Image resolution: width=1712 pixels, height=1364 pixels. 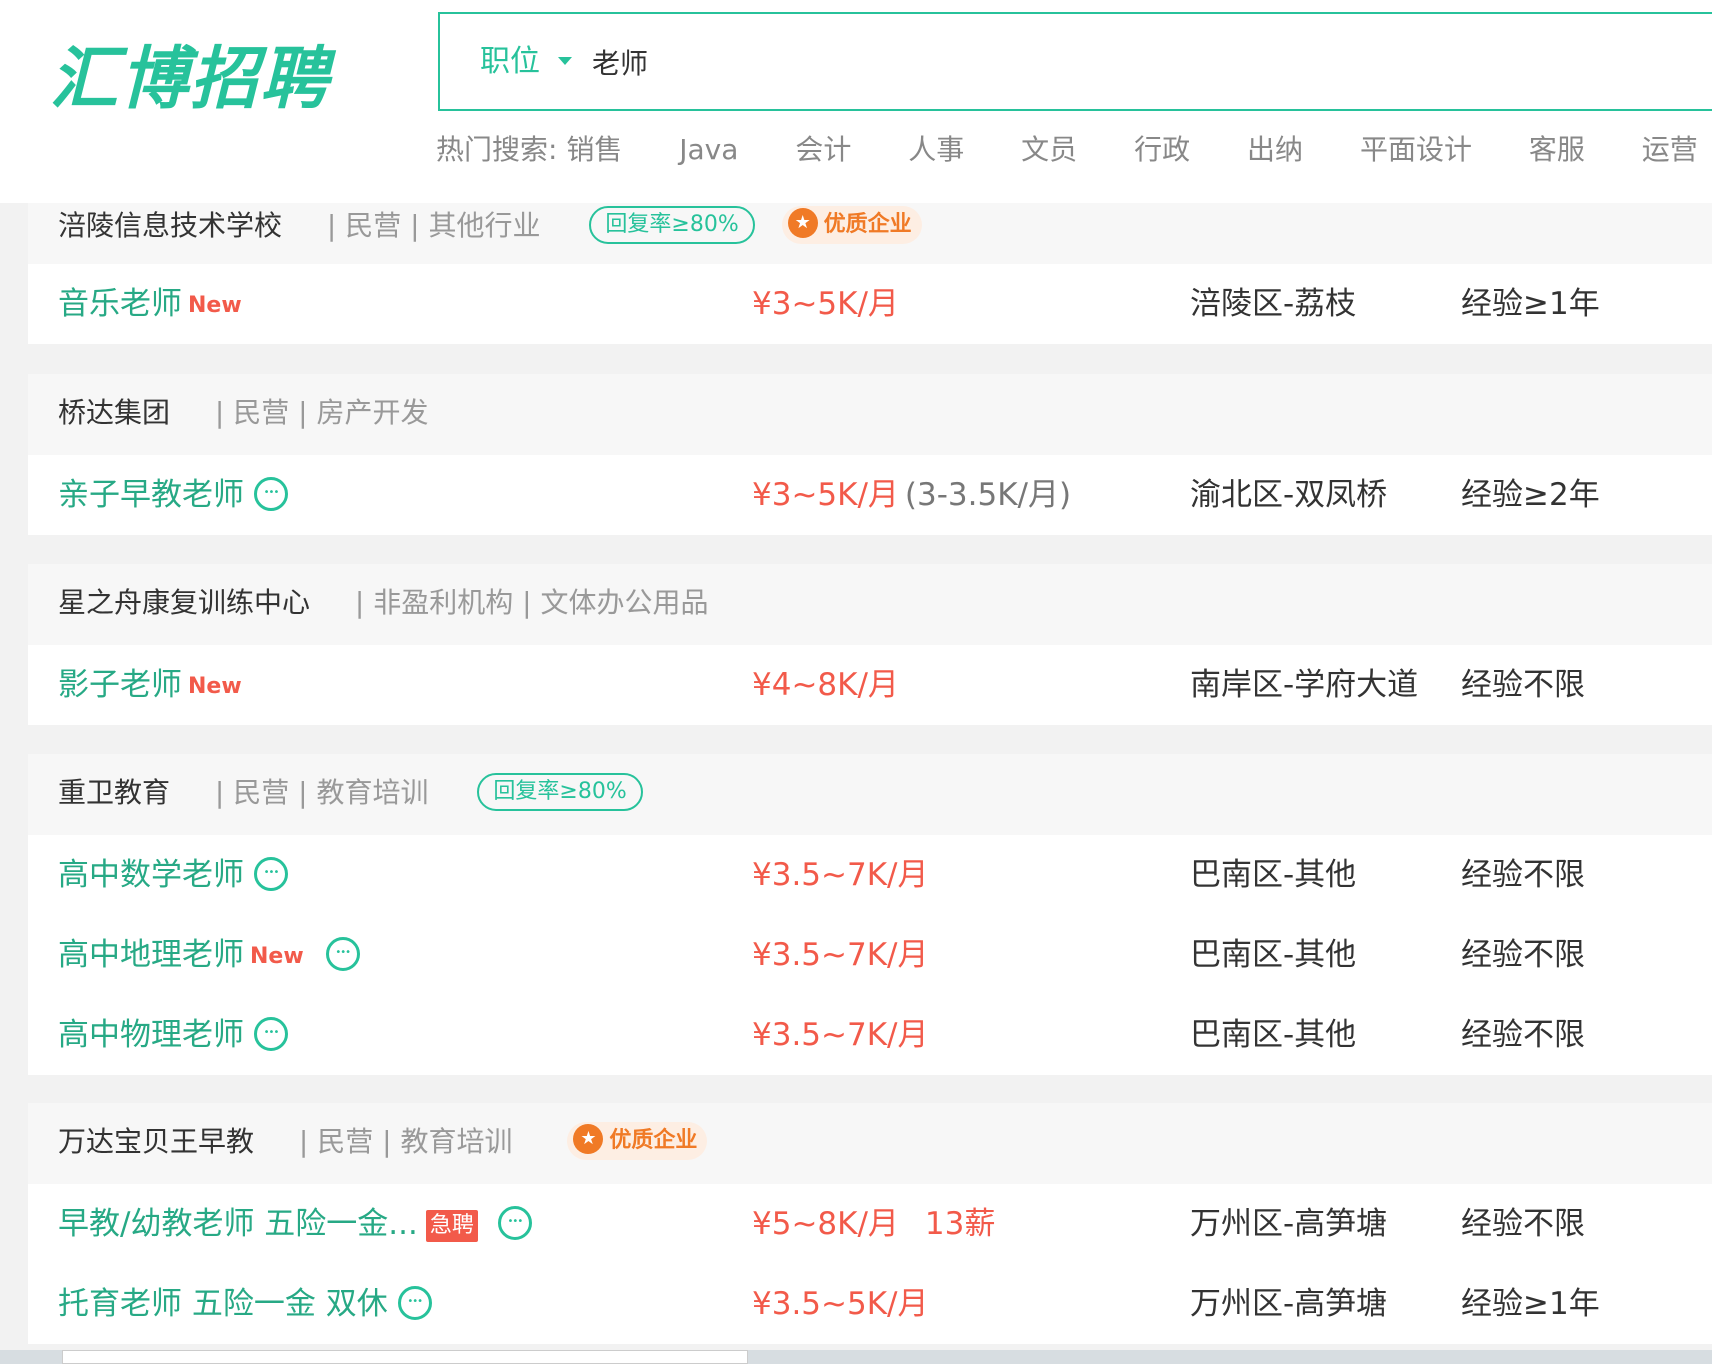 What do you see at coordinates (184, 602) in the screenshot?
I see `company-name: 星之舟康复训练中心` at bounding box center [184, 602].